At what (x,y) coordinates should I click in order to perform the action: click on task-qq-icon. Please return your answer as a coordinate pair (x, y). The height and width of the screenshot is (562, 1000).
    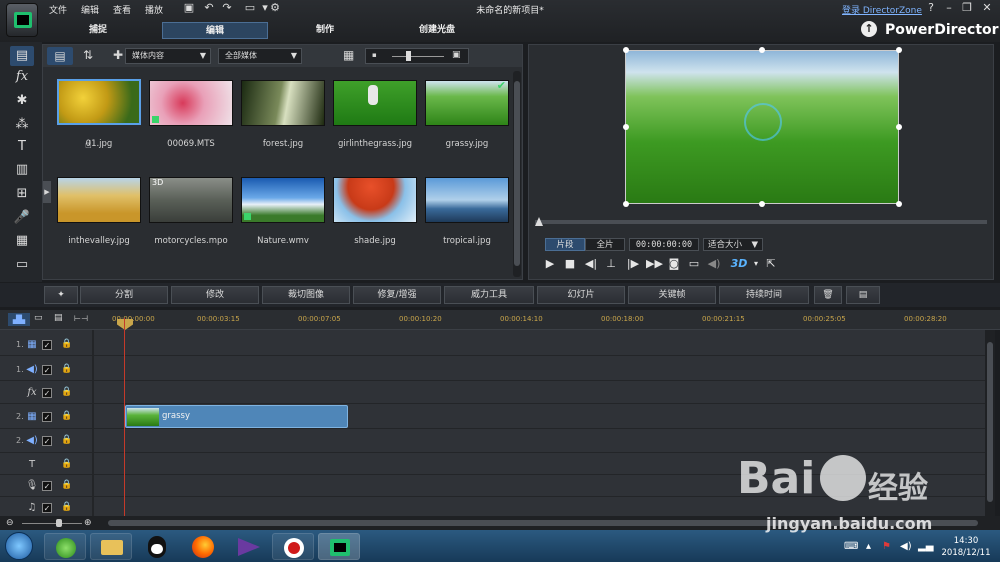
    Looking at the image, I should click on (157, 546).